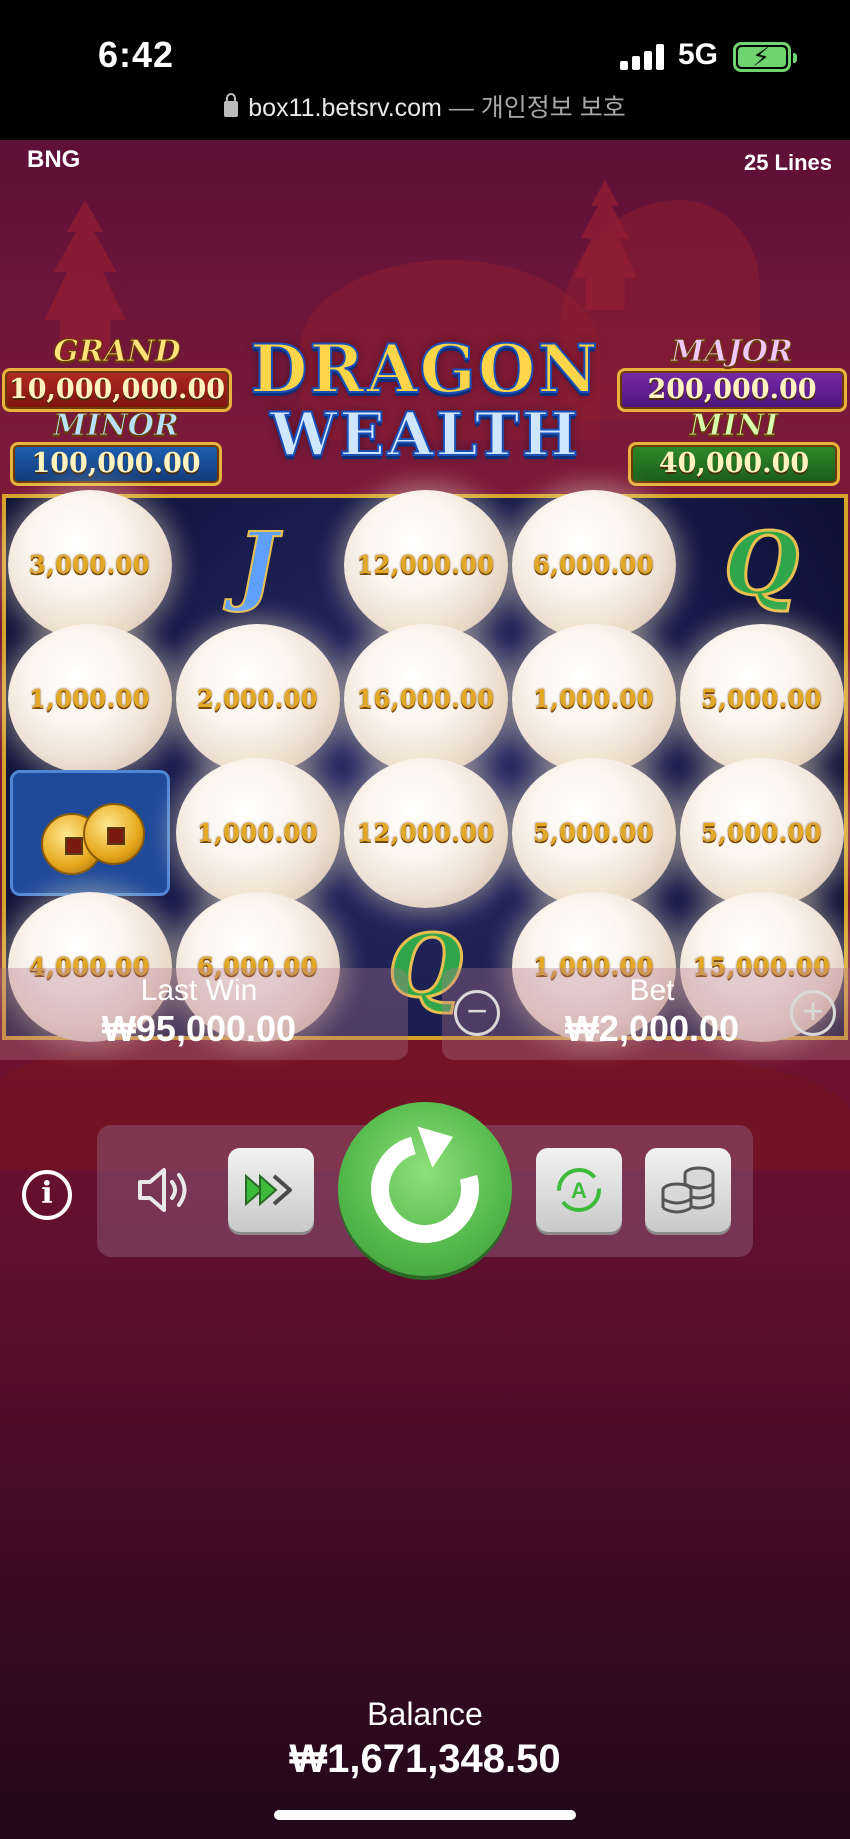 The image size is (850, 1839). I want to click on autoplay-button: A, so click(579, 1190).